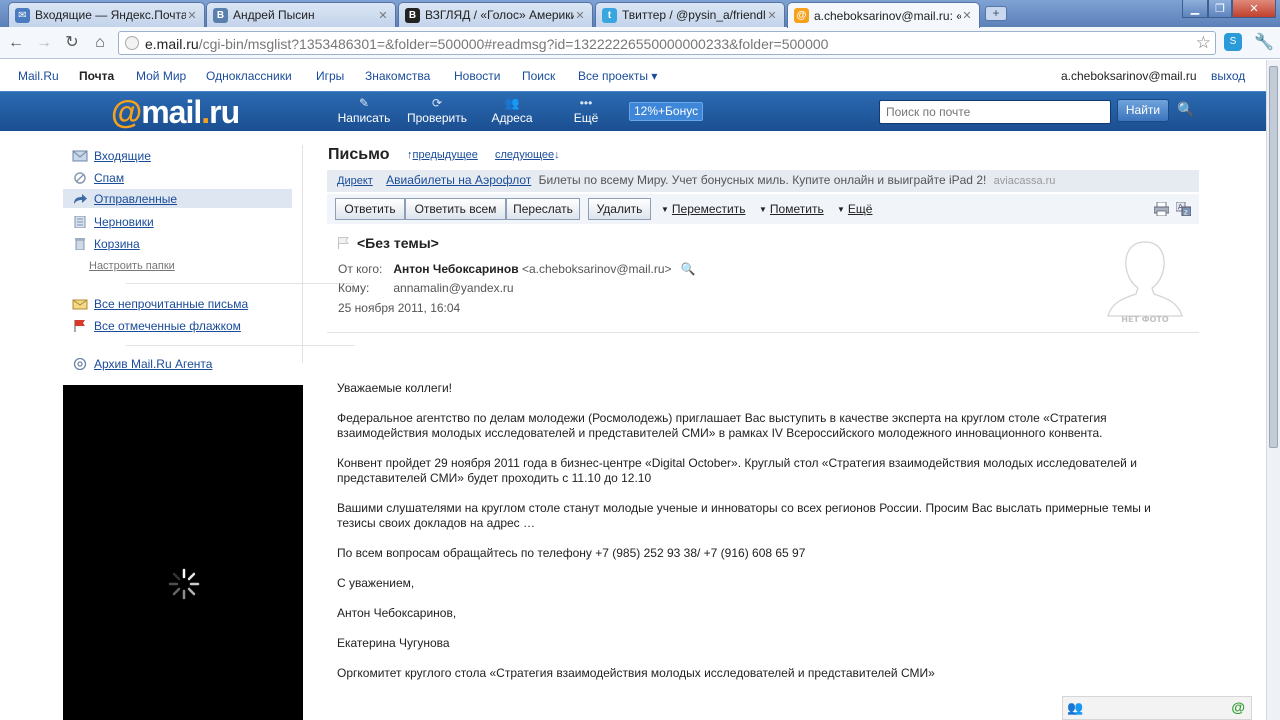 This screenshot has width=1280, height=720. I want to click on sidebar-item-label: Все отмеченные флажком, so click(167, 326).